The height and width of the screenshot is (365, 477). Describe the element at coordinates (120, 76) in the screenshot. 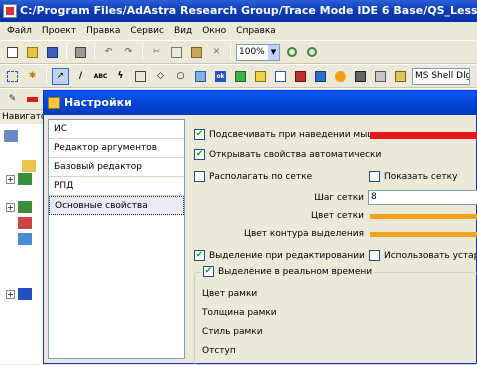

I see `polyline-icon: ϟ` at that location.